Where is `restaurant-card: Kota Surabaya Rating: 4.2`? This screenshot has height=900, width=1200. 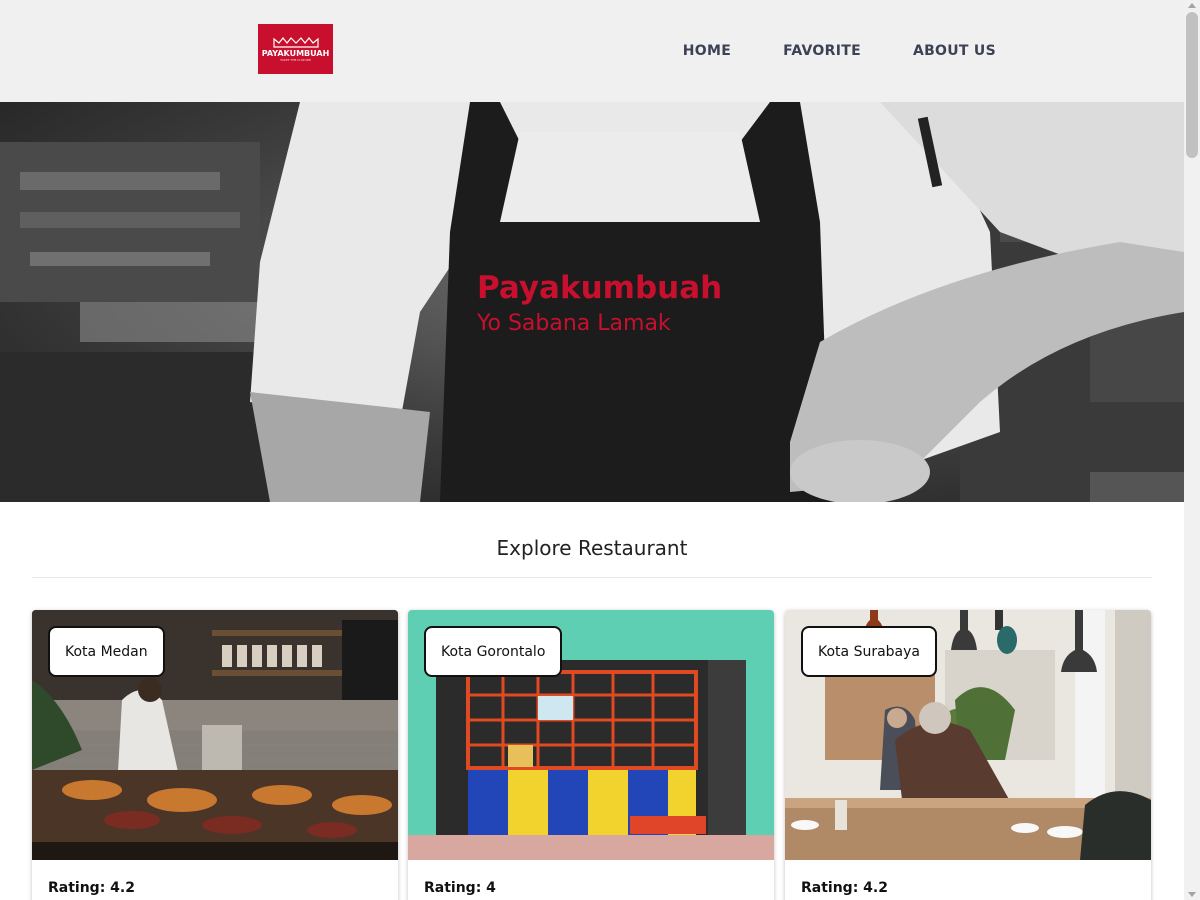 restaurant-card: Kota Surabaya Rating: 4.2 is located at coordinates (968, 755).